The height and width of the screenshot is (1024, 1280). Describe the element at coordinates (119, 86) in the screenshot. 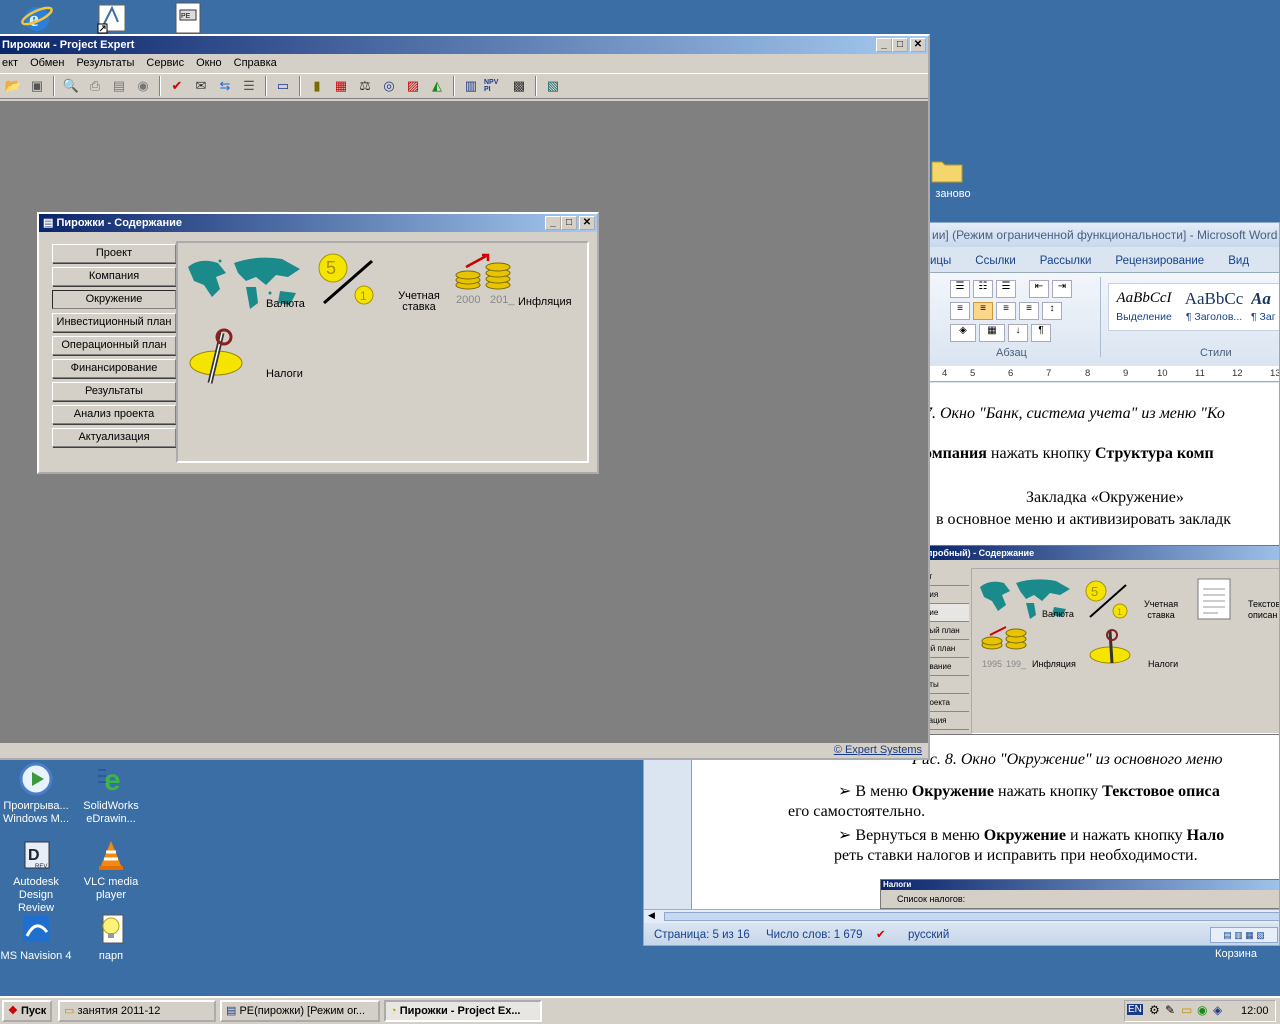

I see `report-icon: ▤` at that location.